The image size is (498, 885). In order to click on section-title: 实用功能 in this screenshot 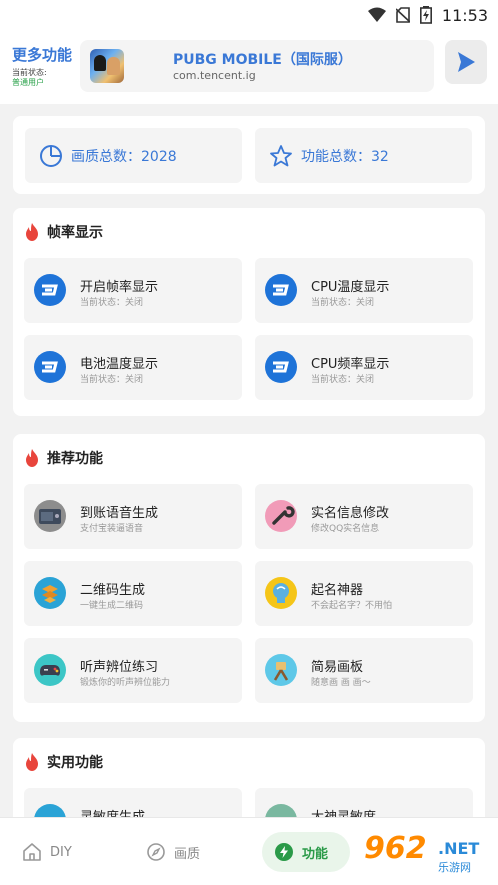, I will do `click(64, 762)`.